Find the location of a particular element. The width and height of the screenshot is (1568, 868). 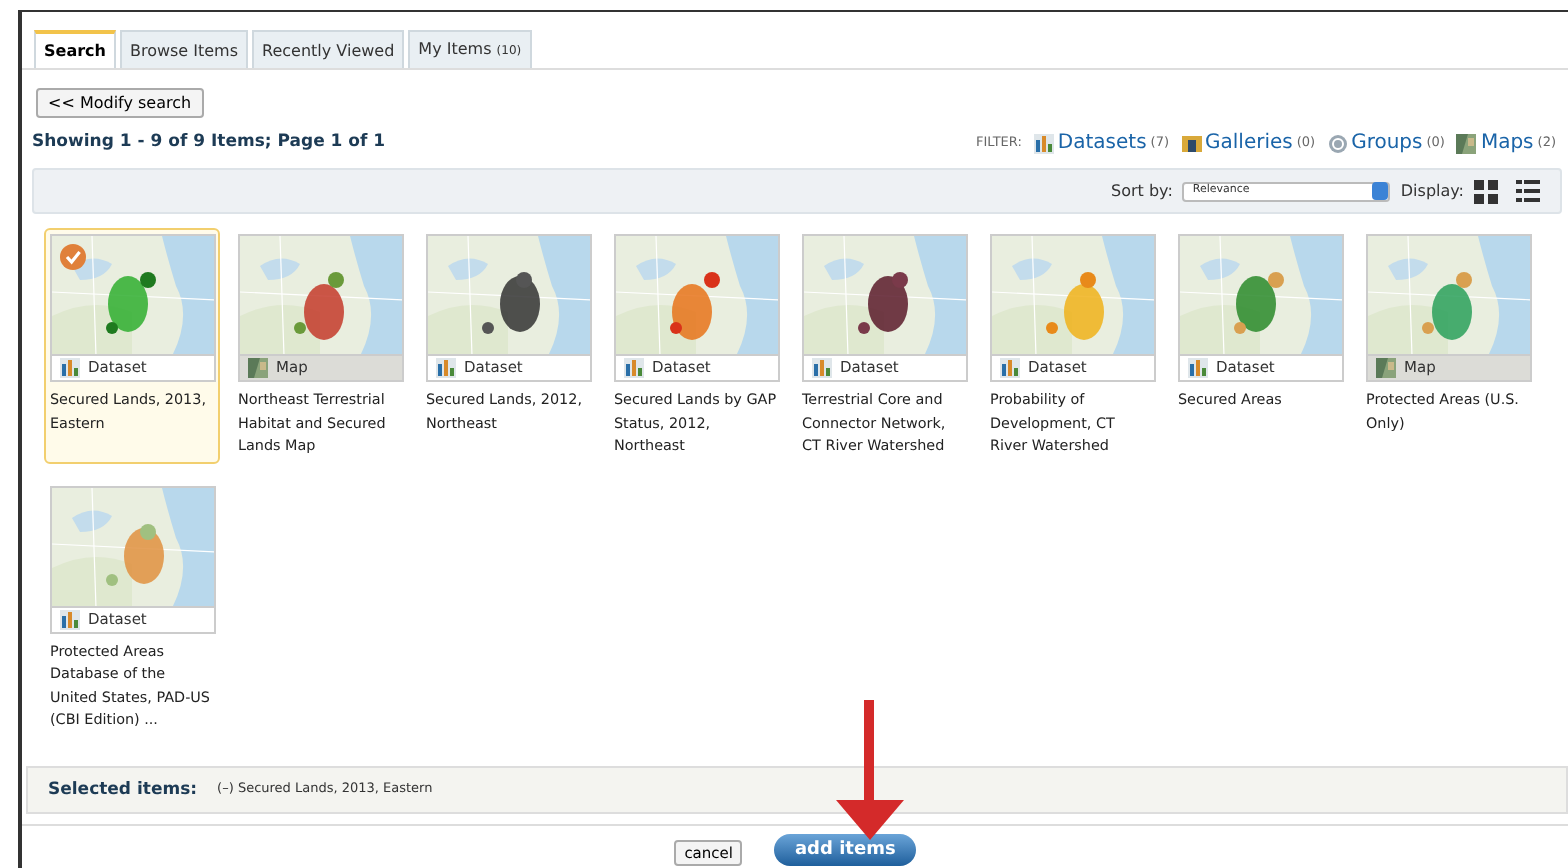

tab: Search is located at coordinates (75, 49).